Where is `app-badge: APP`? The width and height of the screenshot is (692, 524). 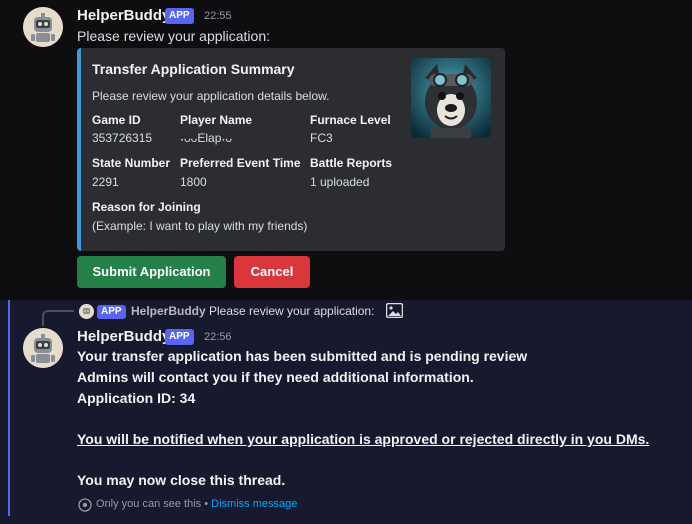 app-badge: APP is located at coordinates (179, 16).